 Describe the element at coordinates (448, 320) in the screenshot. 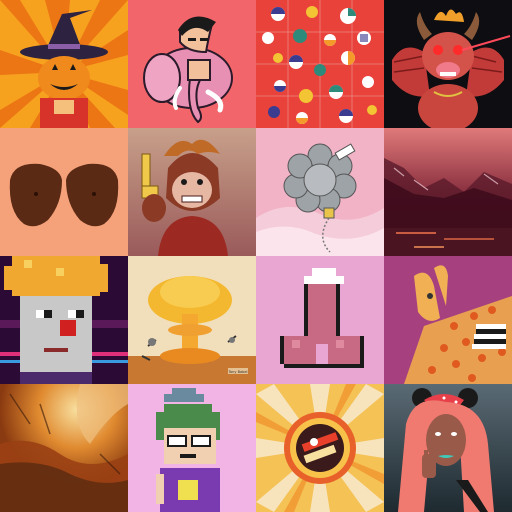

I see `hand-pattern-tile` at that location.